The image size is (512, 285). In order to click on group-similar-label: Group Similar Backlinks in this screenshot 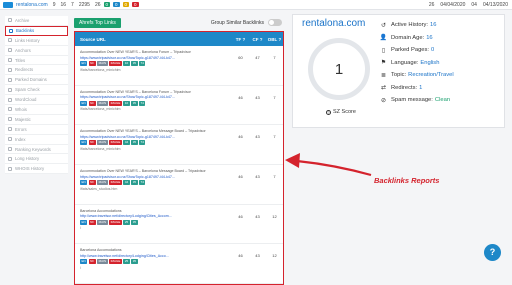, I will do `click(237, 22)`.